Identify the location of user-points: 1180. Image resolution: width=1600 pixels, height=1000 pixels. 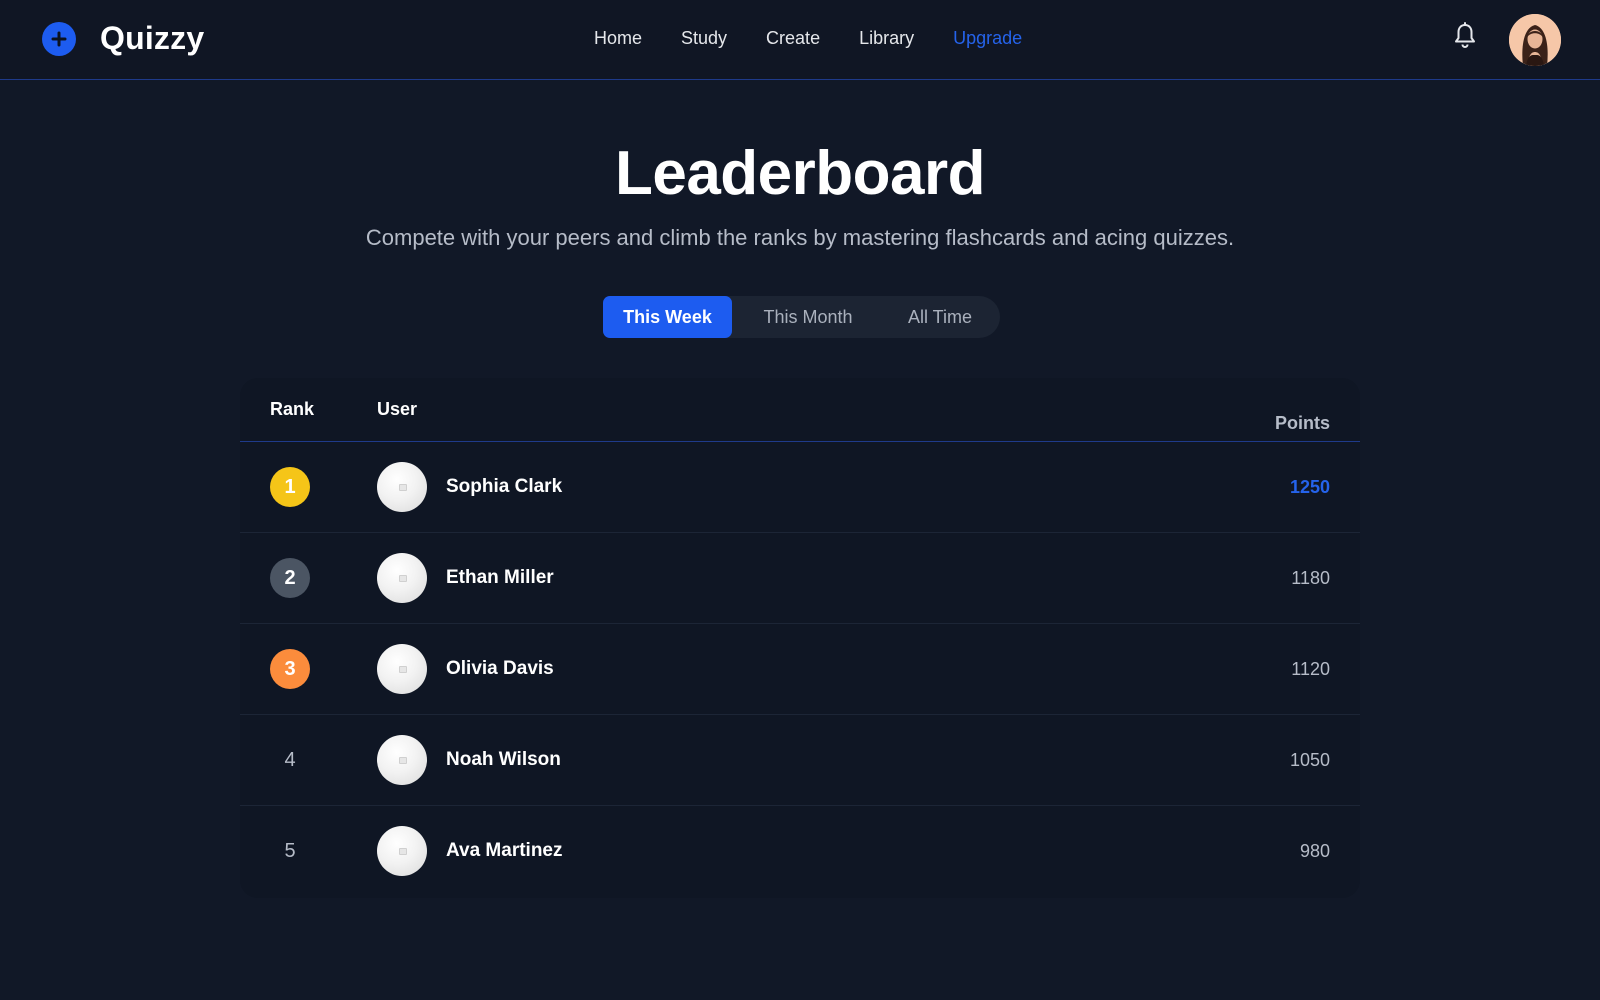
(1310, 578).